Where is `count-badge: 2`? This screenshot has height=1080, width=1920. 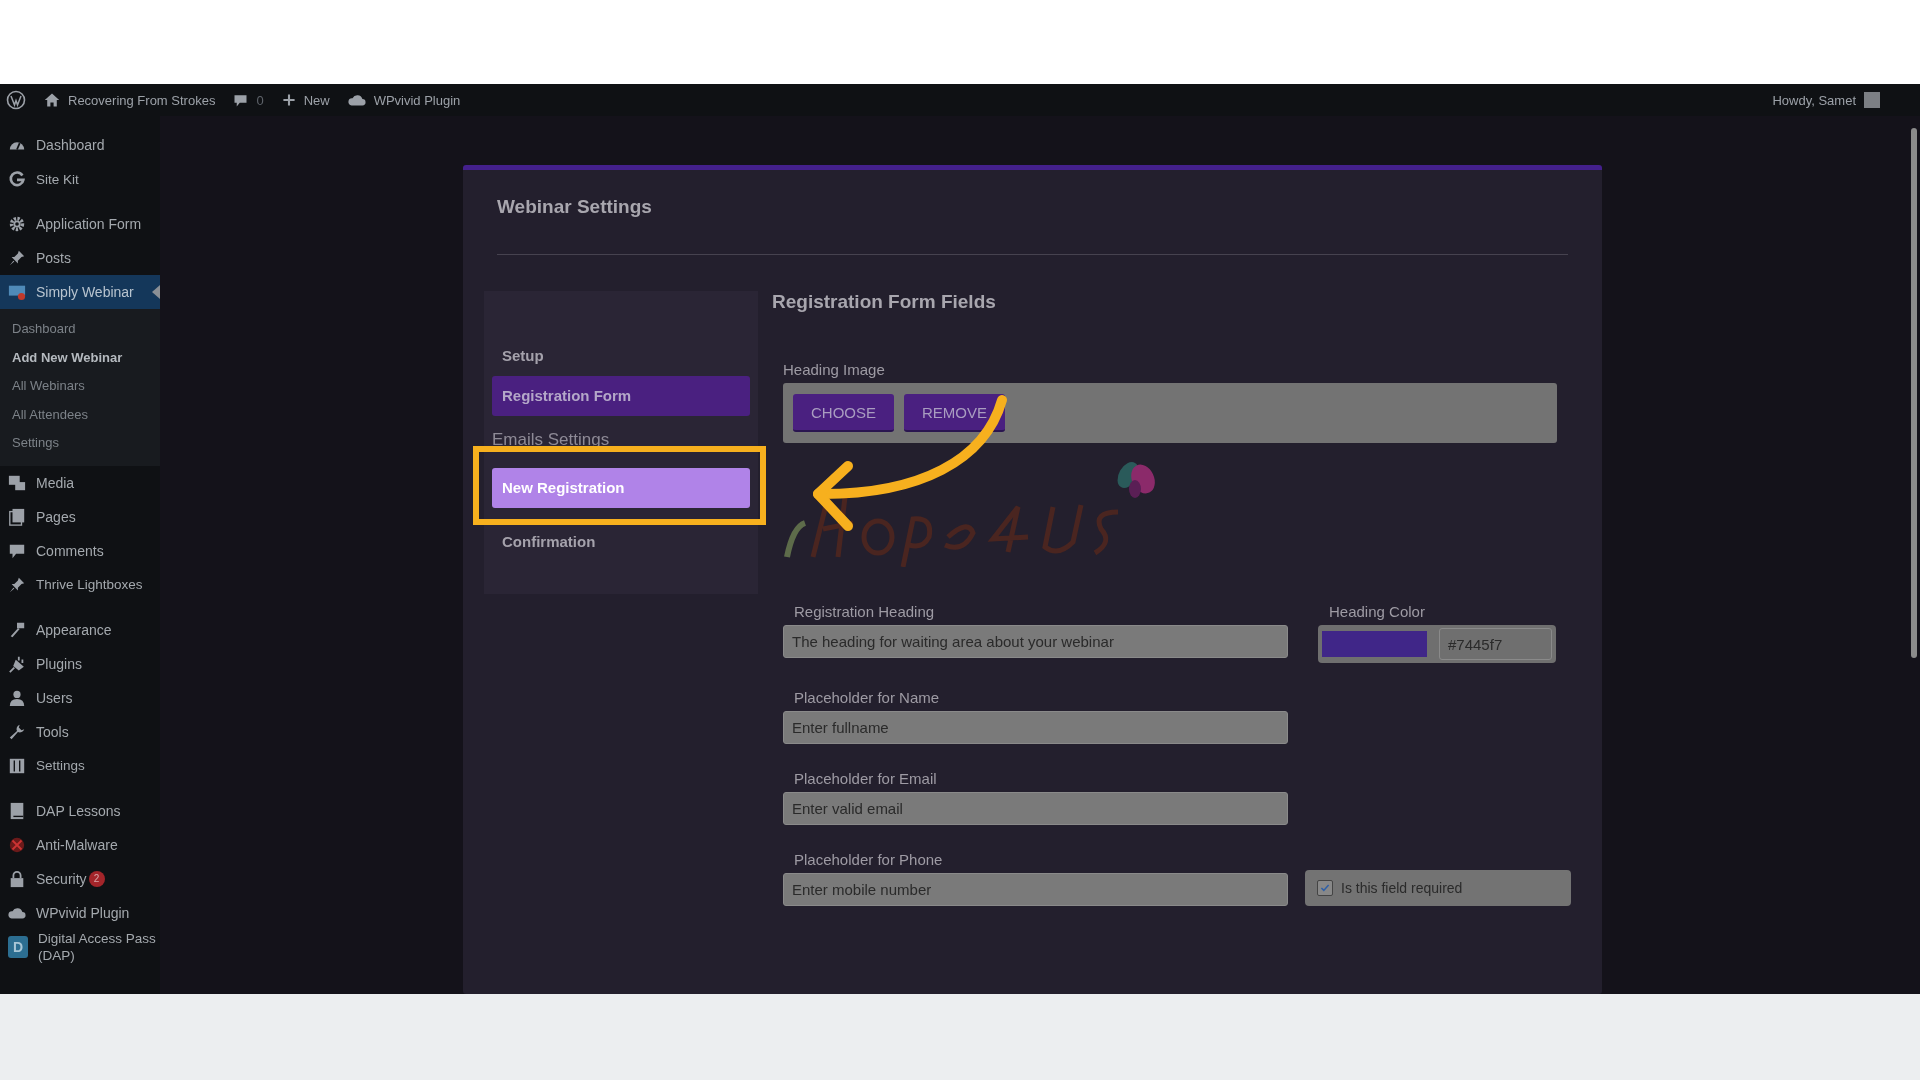
count-badge: 2 is located at coordinates (96, 878).